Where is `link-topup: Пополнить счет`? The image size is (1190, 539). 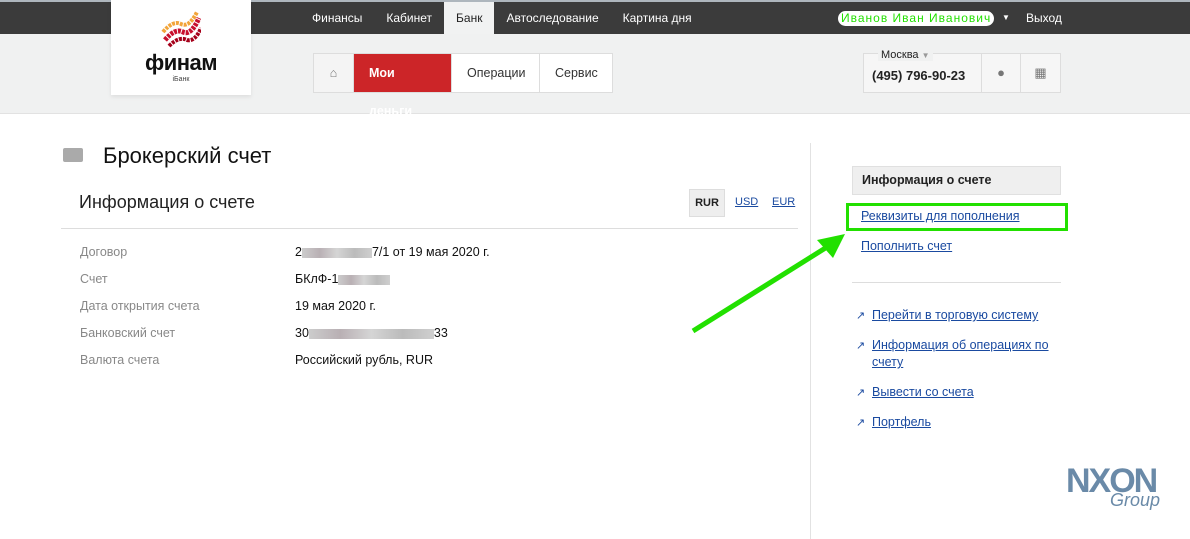 link-topup: Пополнить счет is located at coordinates (906, 246).